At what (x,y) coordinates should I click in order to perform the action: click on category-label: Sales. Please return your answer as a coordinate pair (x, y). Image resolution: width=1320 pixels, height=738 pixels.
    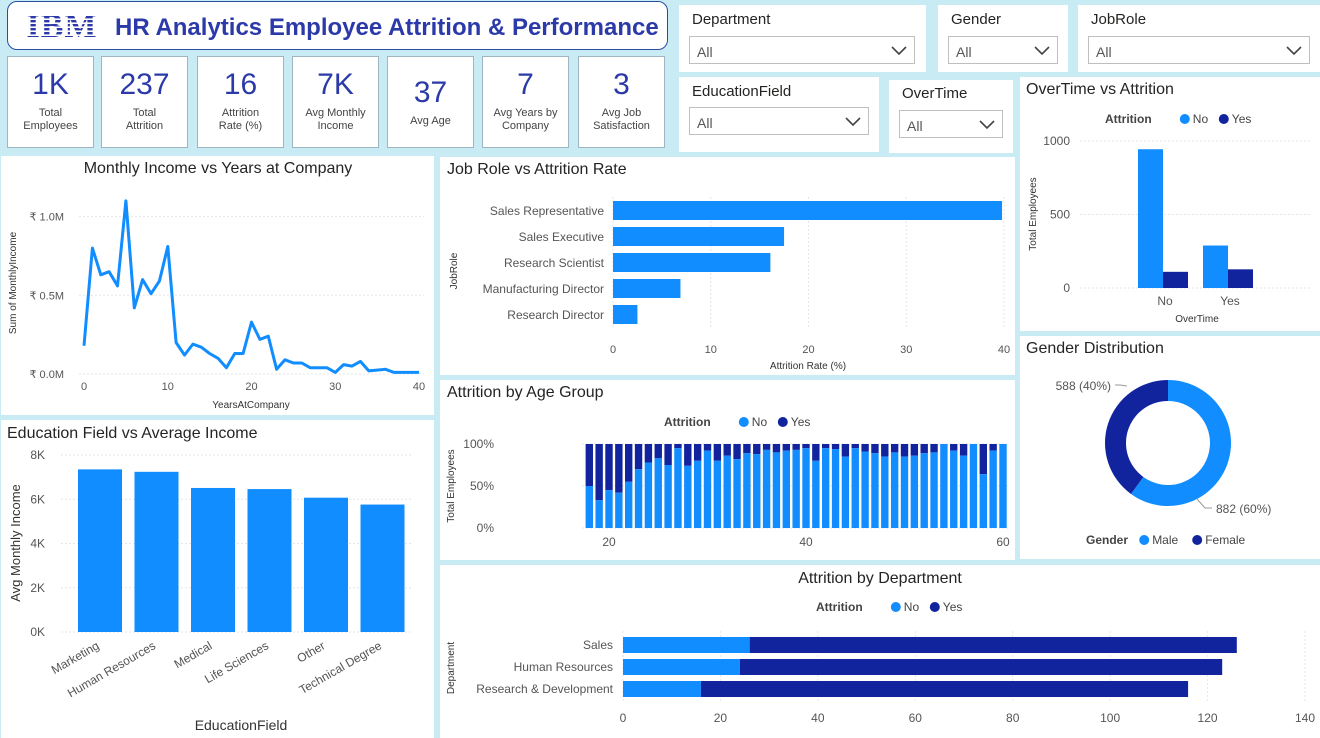
    Looking at the image, I should click on (598, 645).